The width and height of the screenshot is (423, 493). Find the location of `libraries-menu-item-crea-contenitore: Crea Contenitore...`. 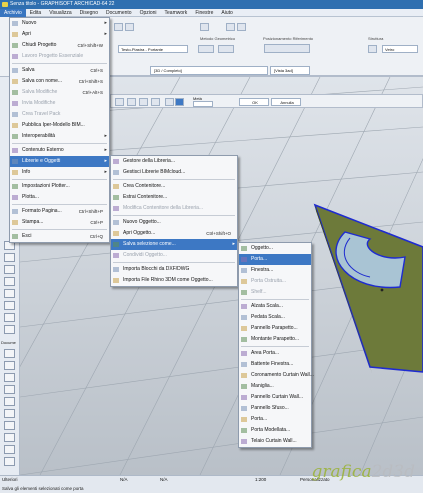

libraries-menu-item-crea-contenitore: Crea Contenitore... is located at coordinates (174, 186).